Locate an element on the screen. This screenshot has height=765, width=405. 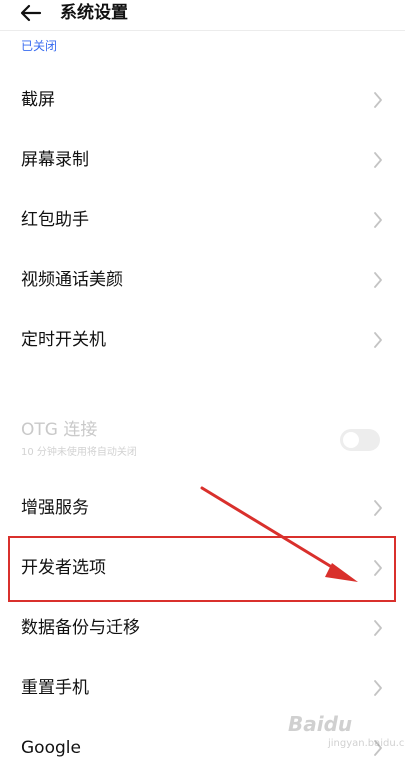
back-button is located at coordinates (31, 13).